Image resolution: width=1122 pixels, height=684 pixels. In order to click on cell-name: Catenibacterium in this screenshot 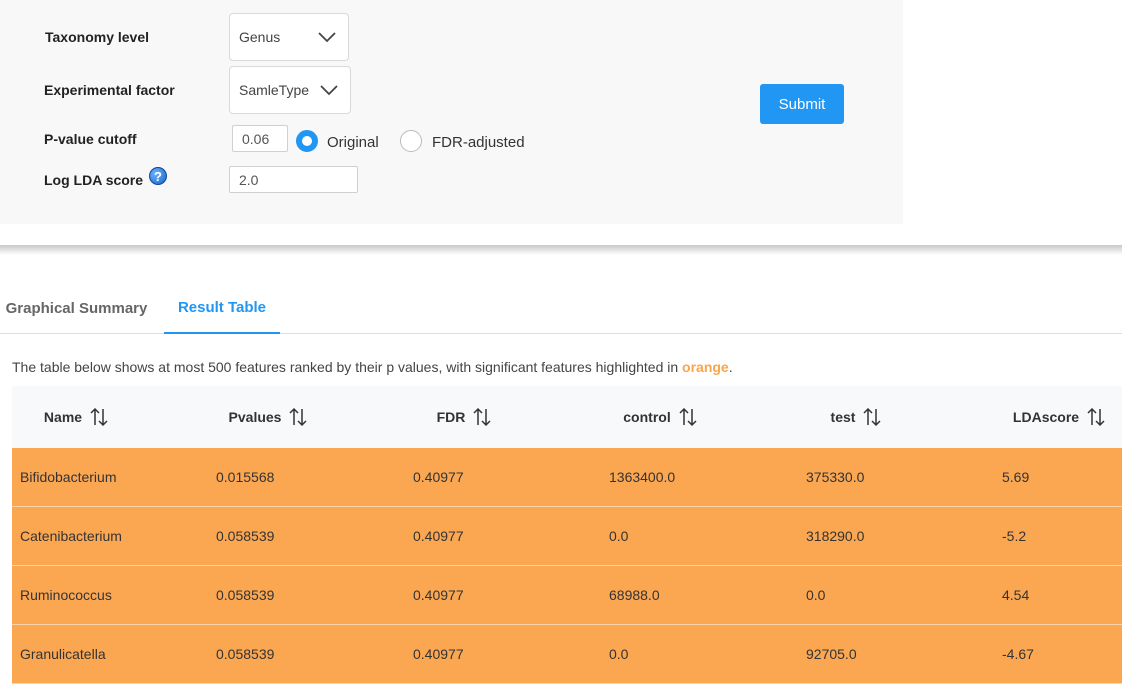, I will do `click(71, 536)`.